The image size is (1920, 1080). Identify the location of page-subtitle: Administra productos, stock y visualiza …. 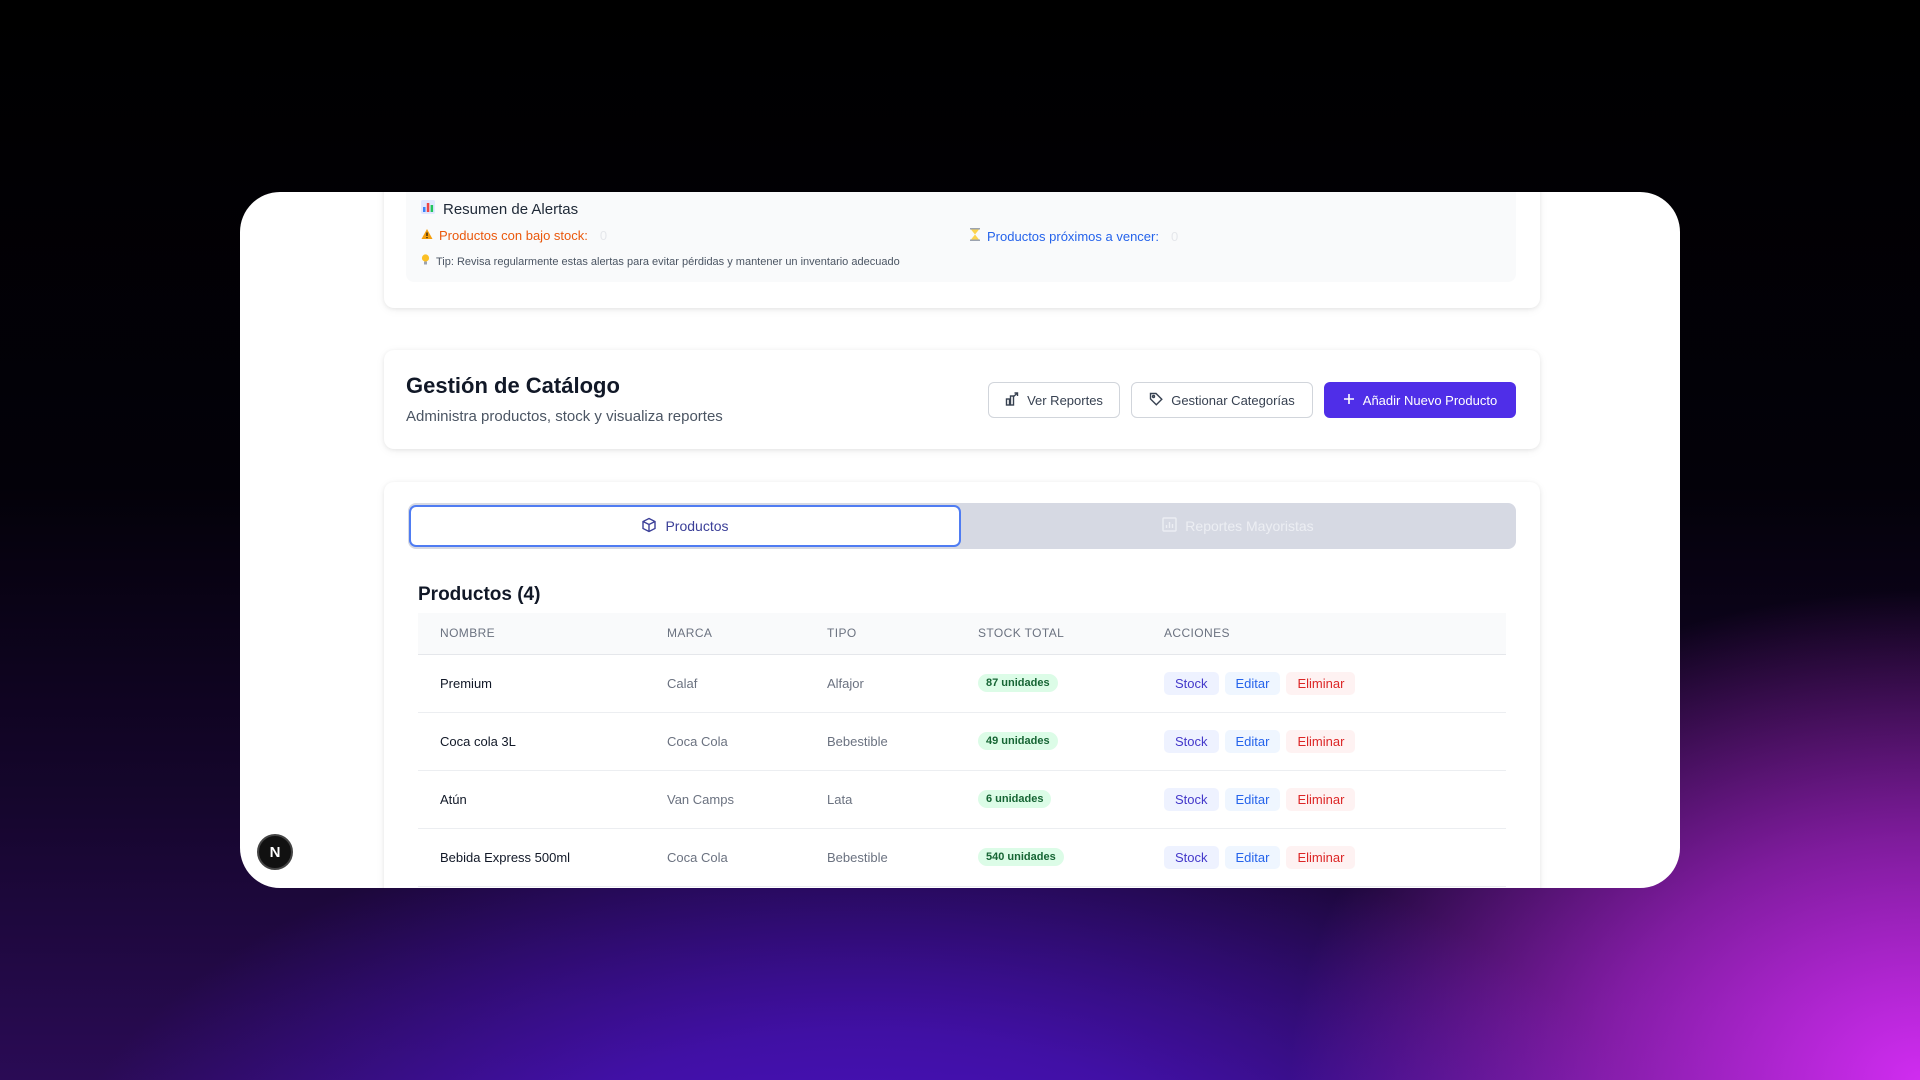
(564, 416).